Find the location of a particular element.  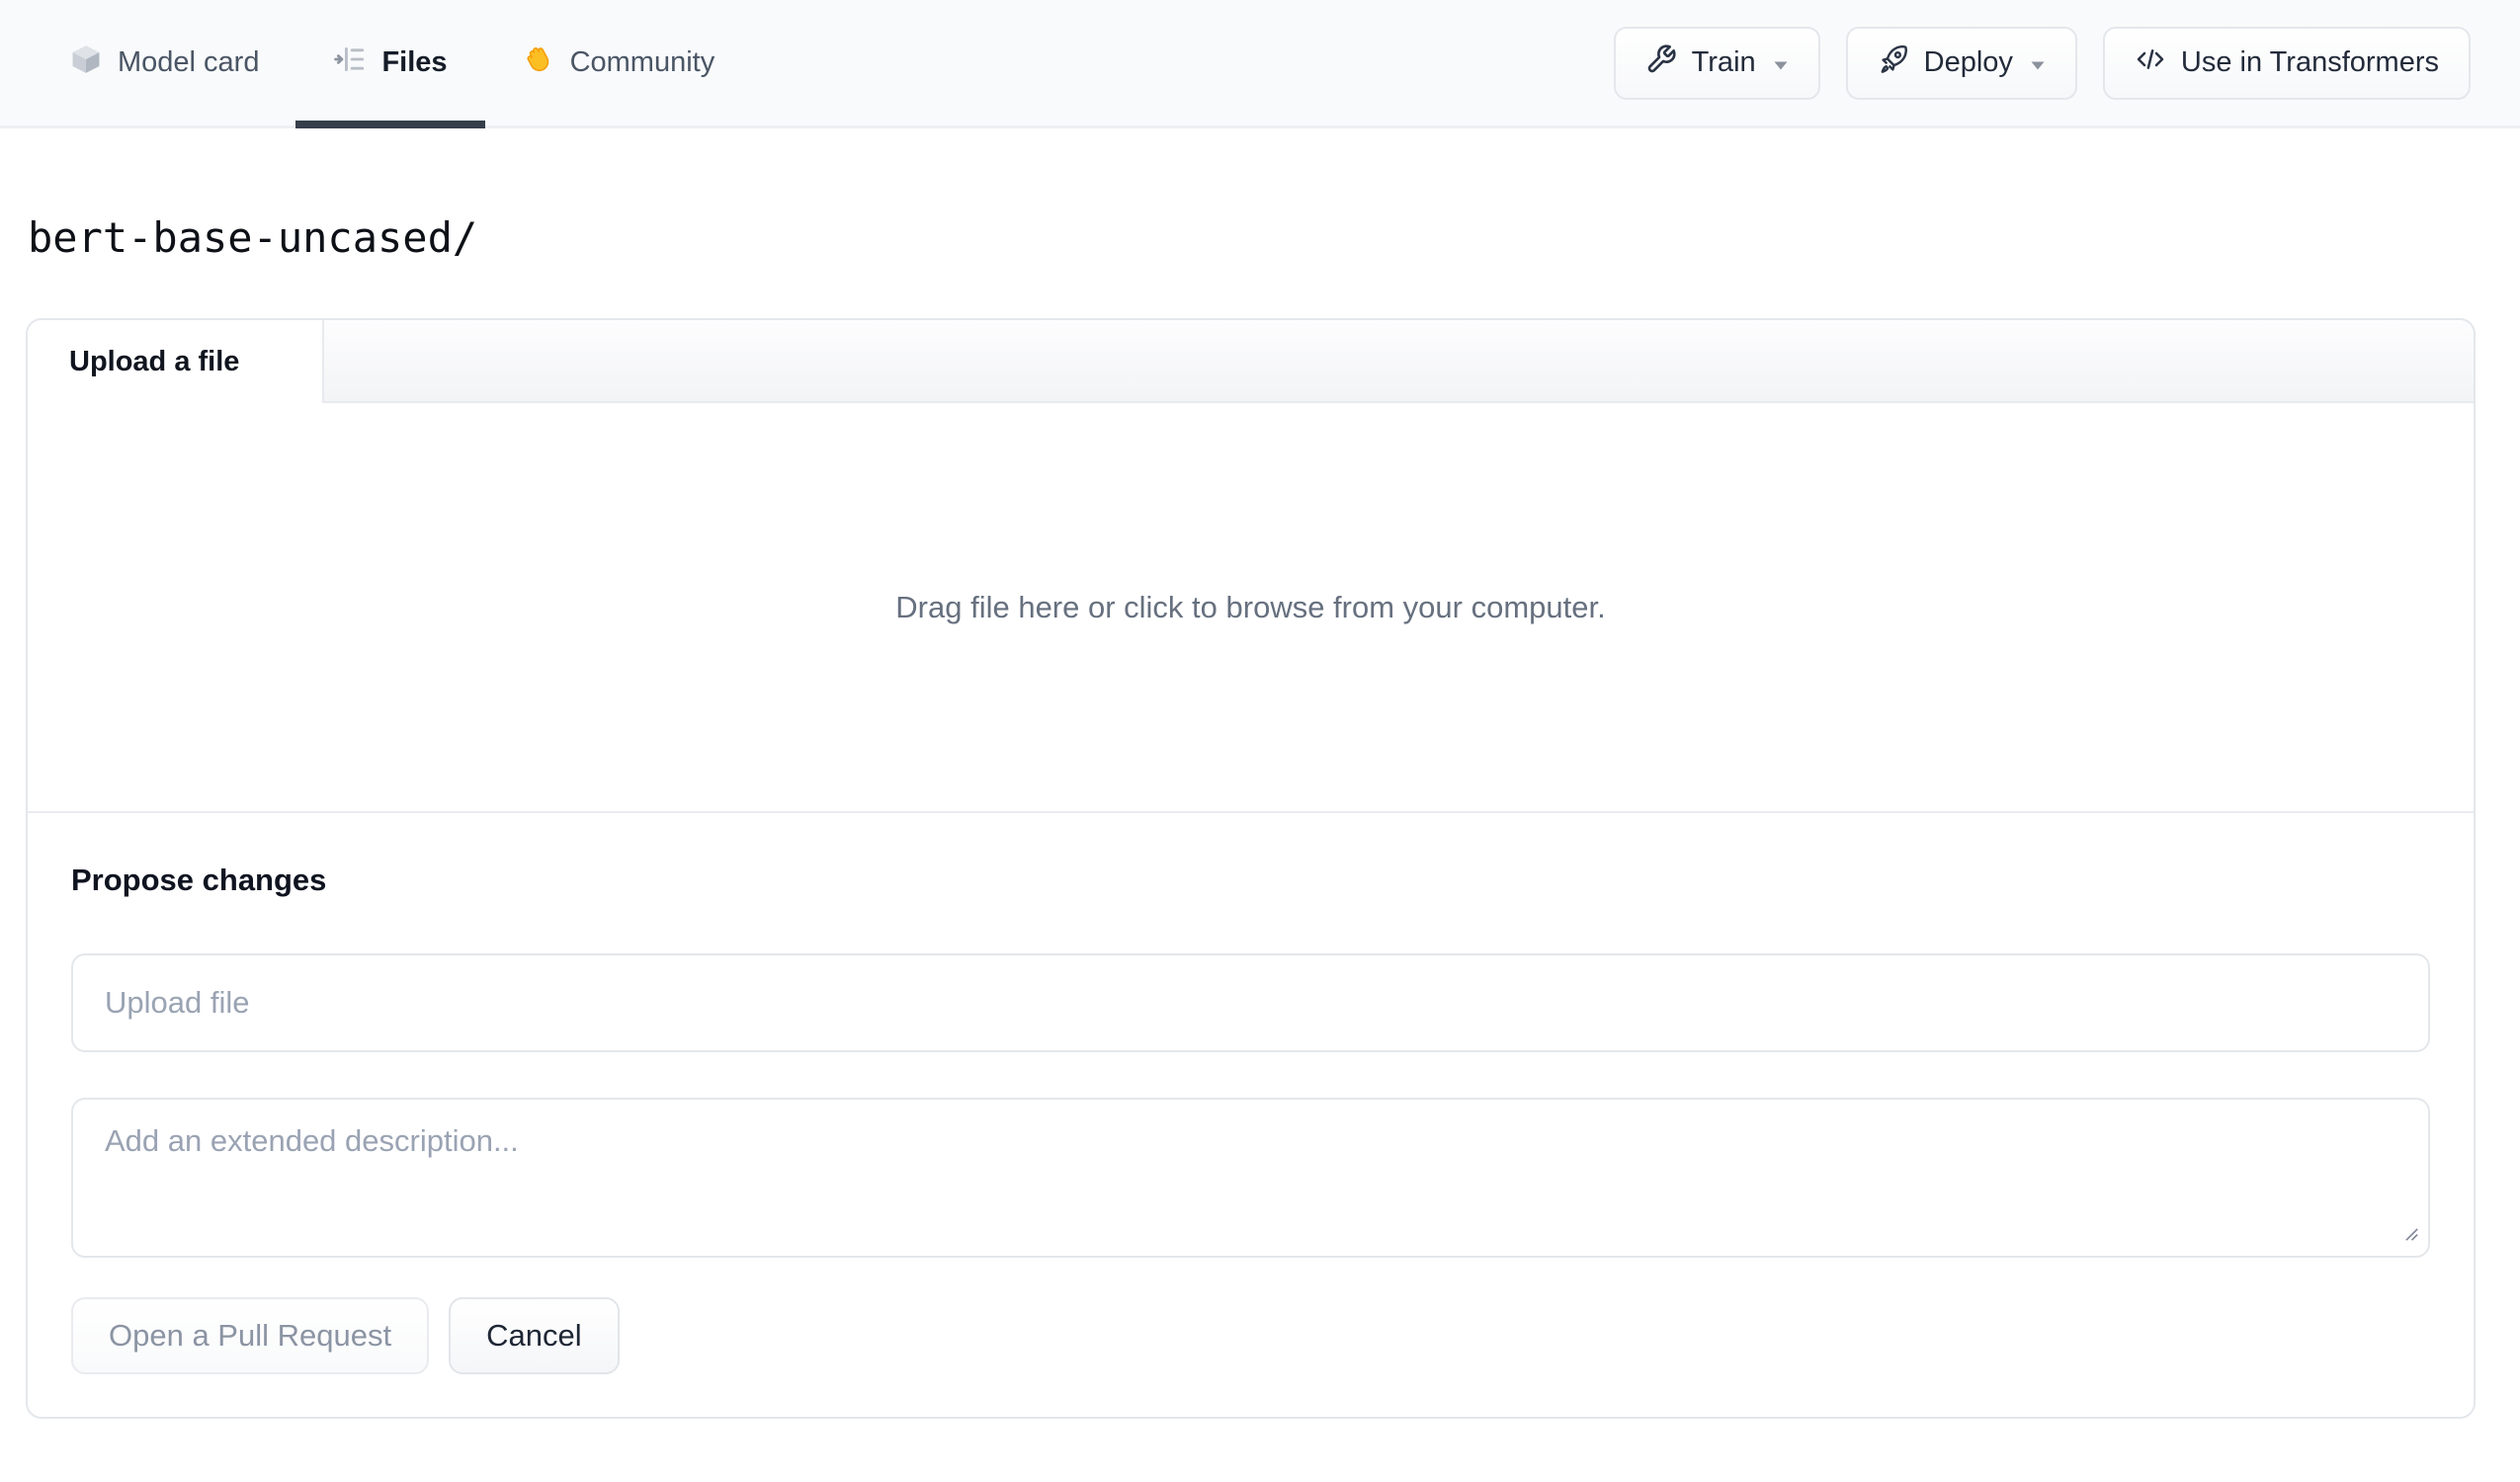

header-actions: Train Deploy Use in Transformers is located at coordinates (2042, 62).